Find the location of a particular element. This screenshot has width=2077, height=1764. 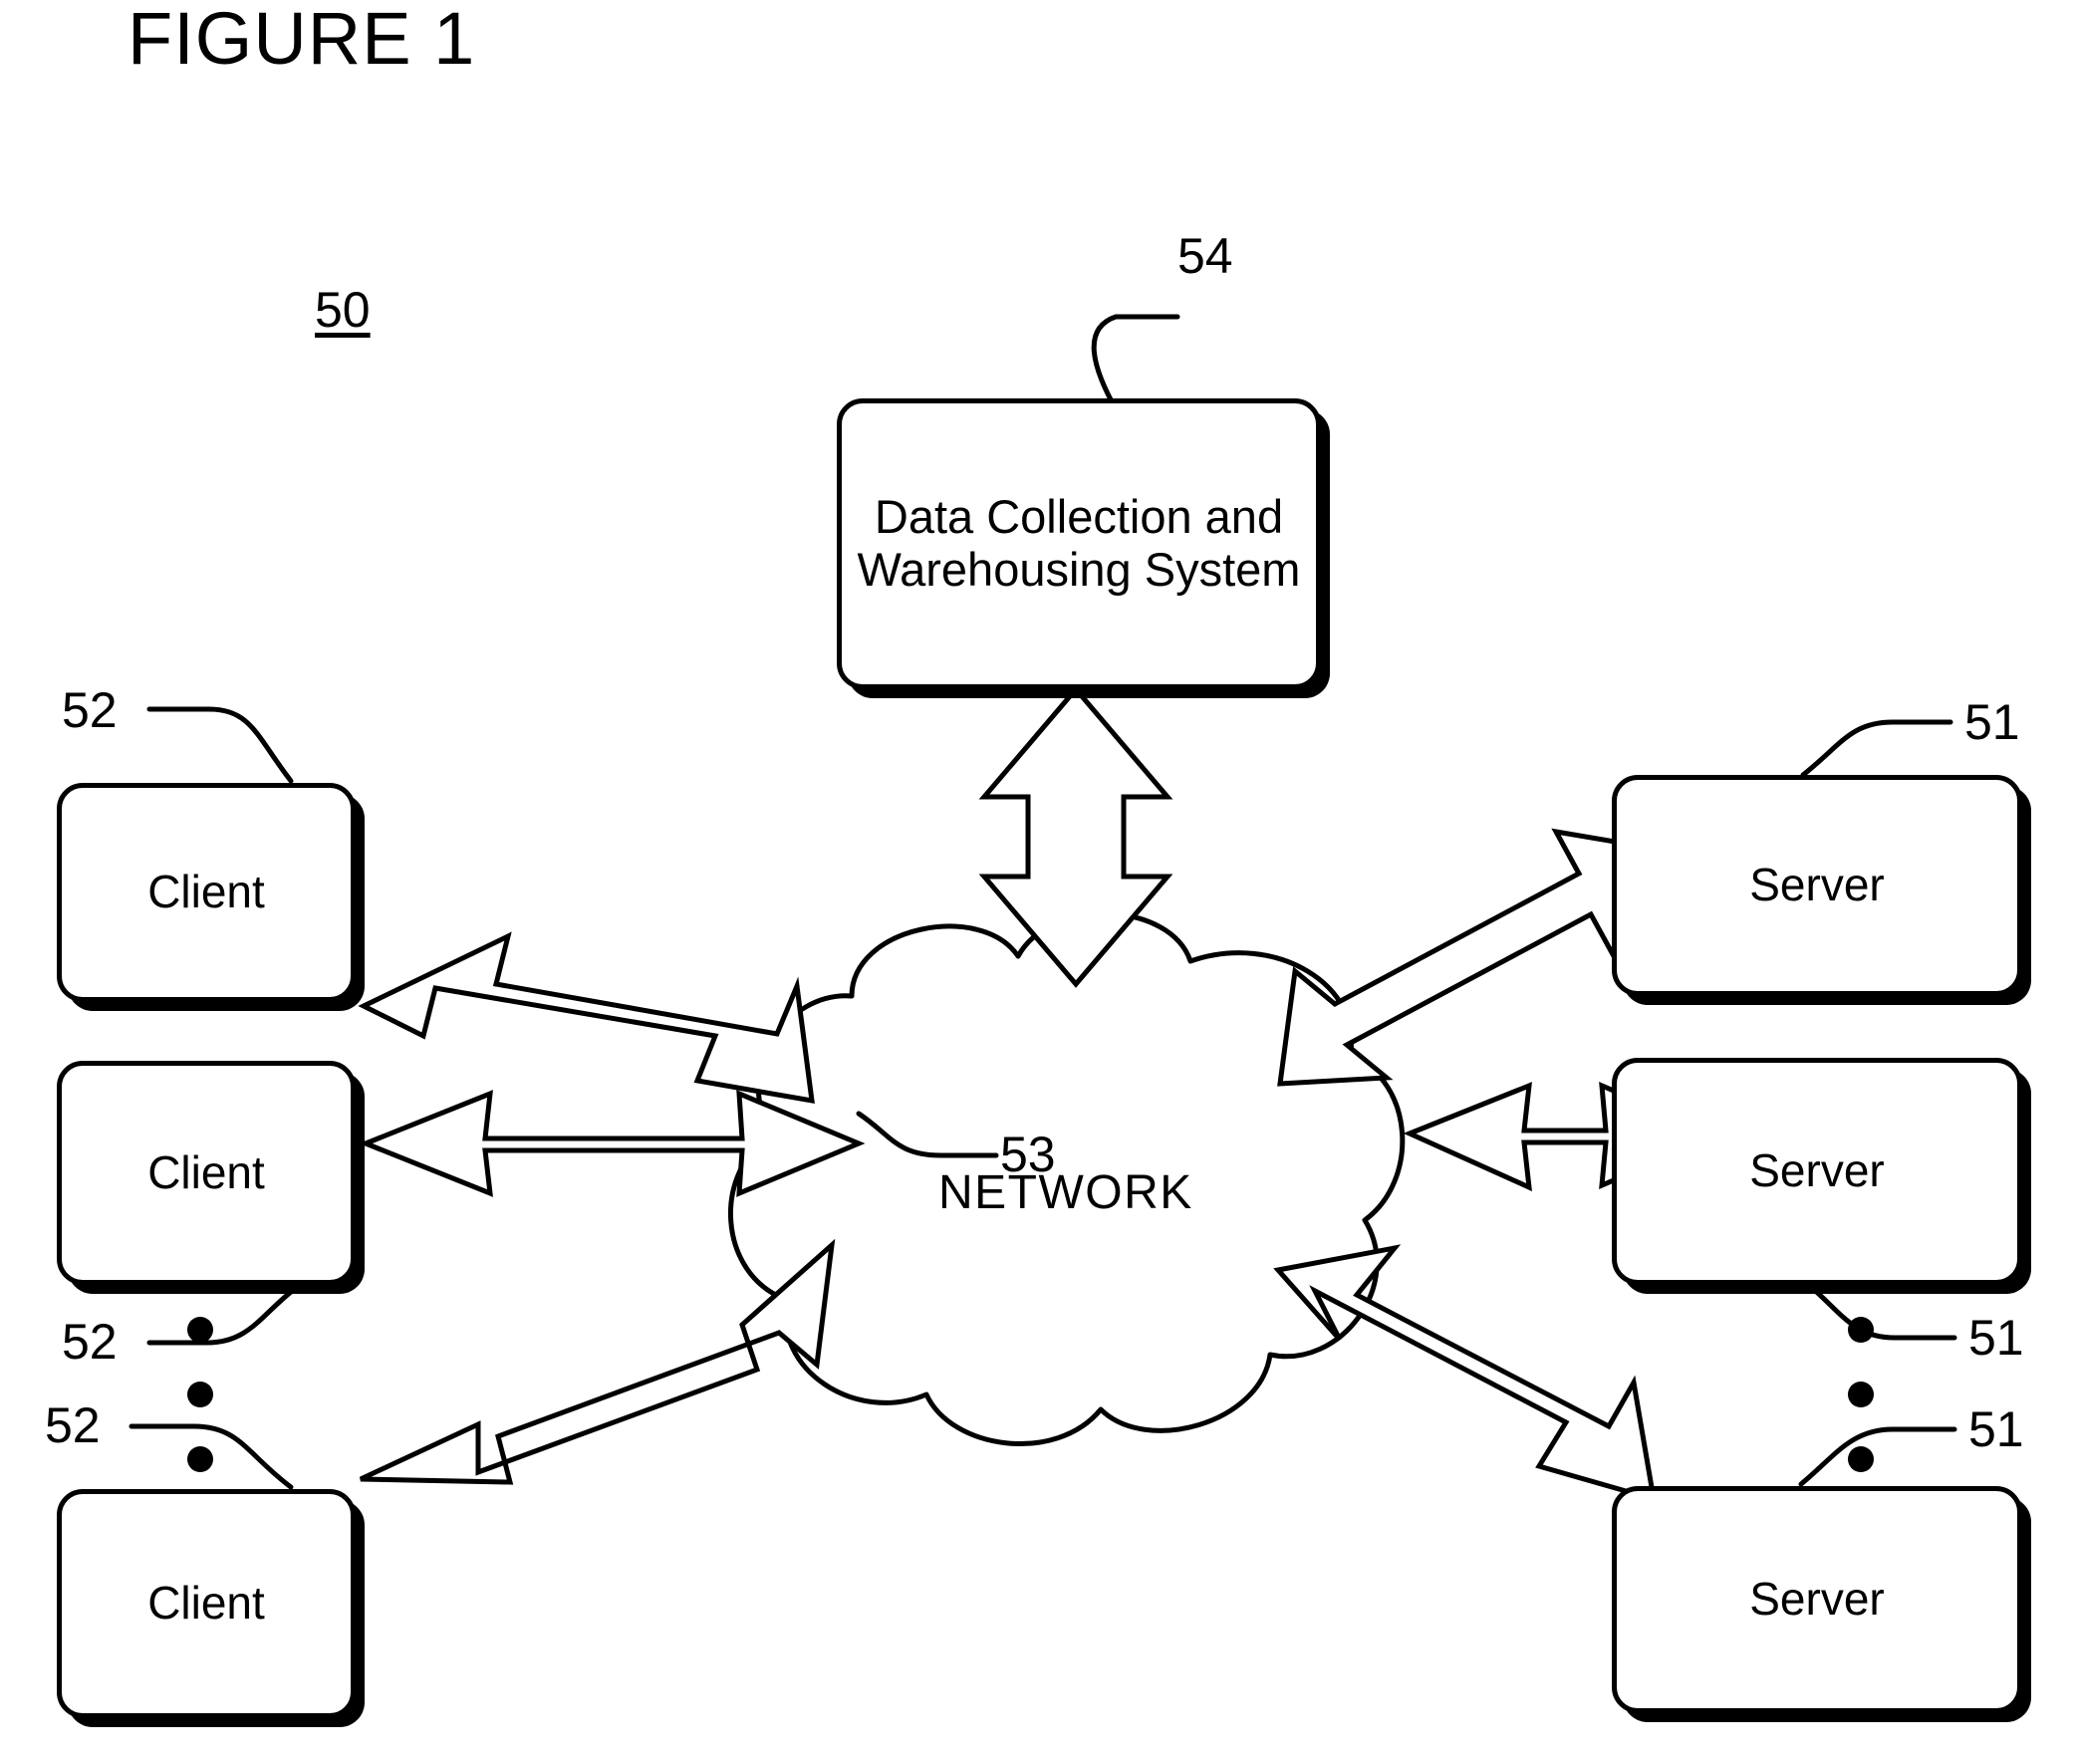

node-server-3: Server is located at coordinates (1817, 1599).